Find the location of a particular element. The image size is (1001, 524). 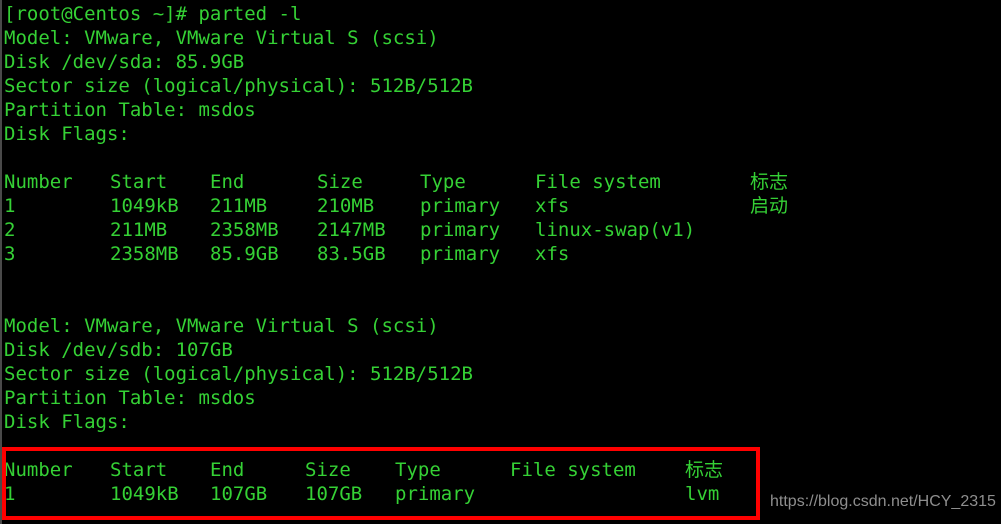

sda-disk-line: Disk /dev/sda: 85.9GB is located at coordinates (124, 62).